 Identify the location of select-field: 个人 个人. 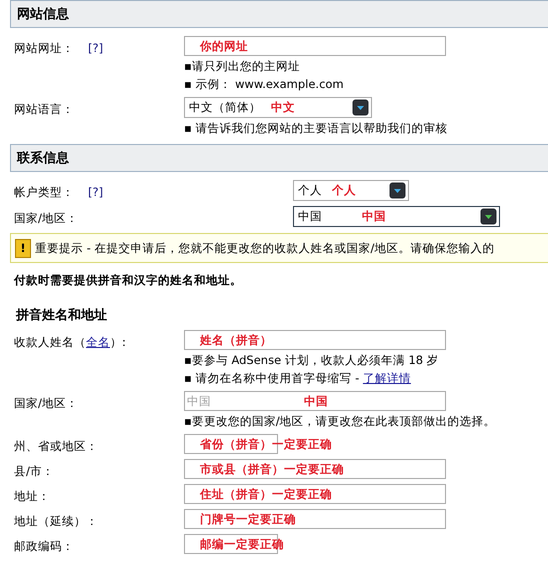
(351, 190).